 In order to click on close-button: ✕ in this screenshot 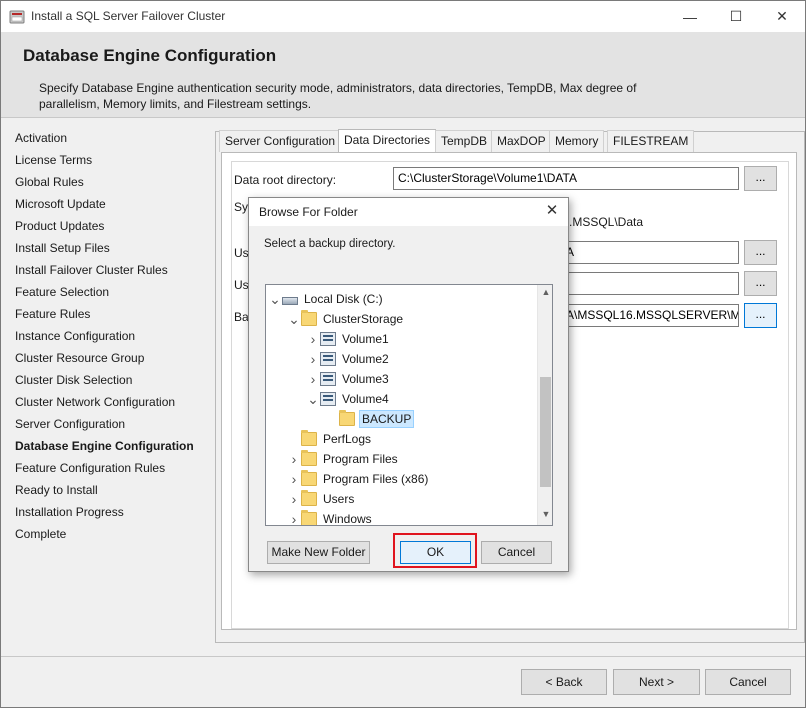, I will do `click(782, 16)`.